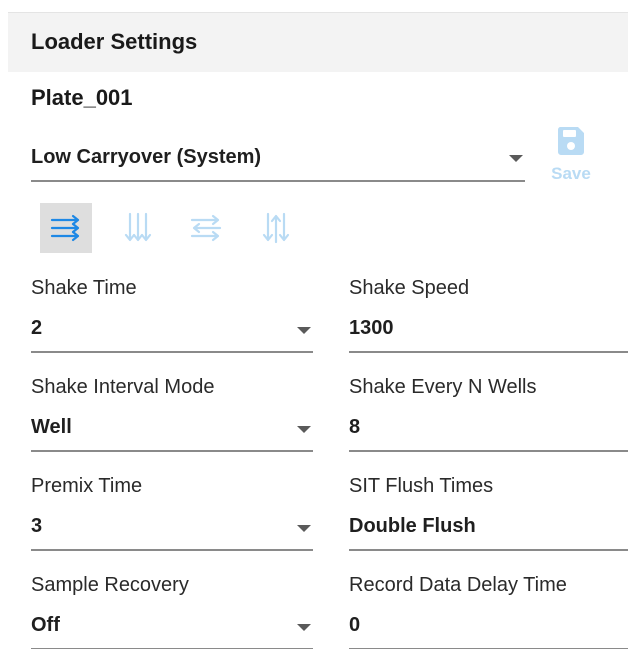 Image resolution: width=628 pixels, height=649 pixels. I want to click on premix-time-dropdown: 3, so click(172, 527).